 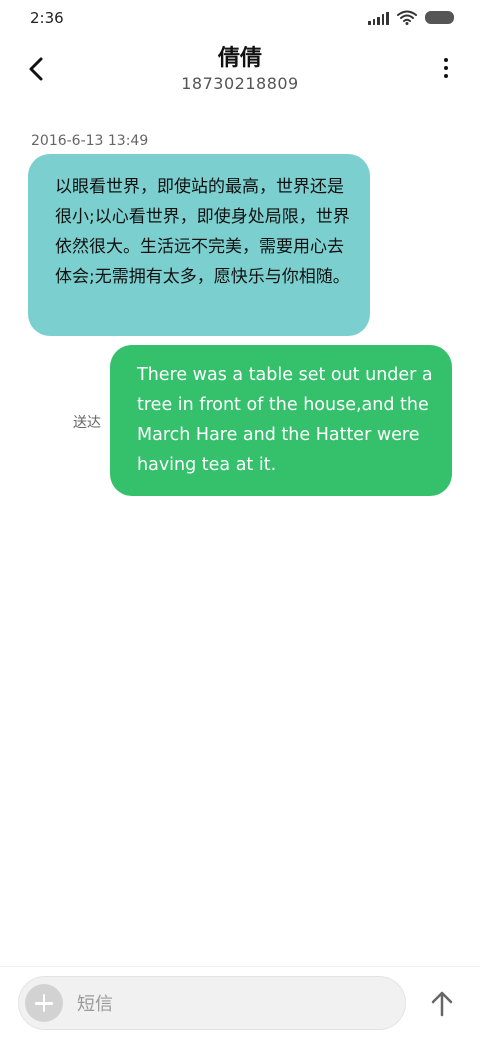 I want to click on send-button, so click(x=442, y=1004).